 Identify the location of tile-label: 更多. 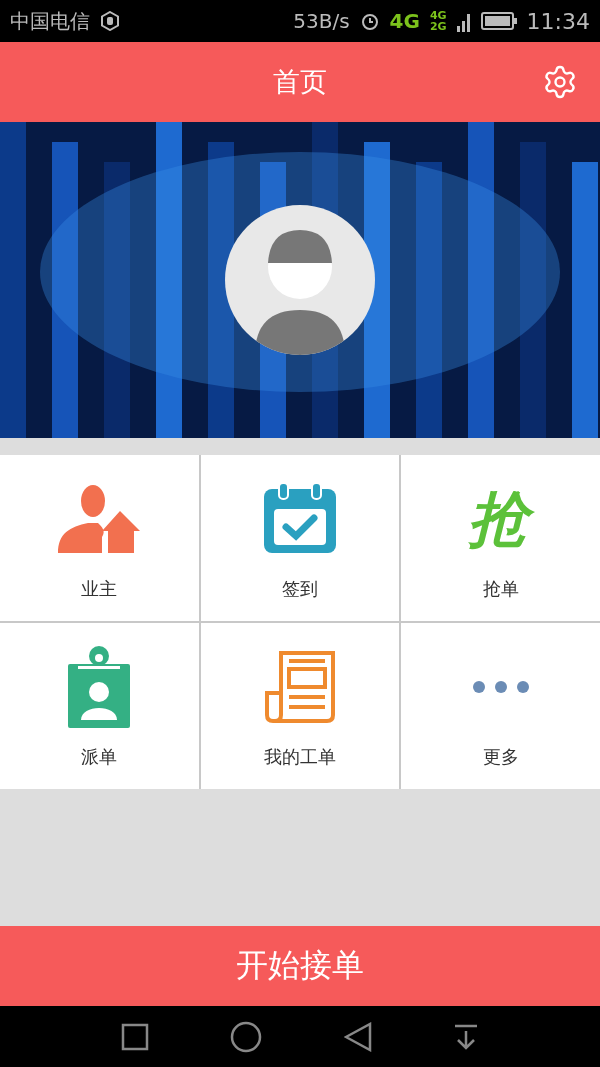
(500, 757).